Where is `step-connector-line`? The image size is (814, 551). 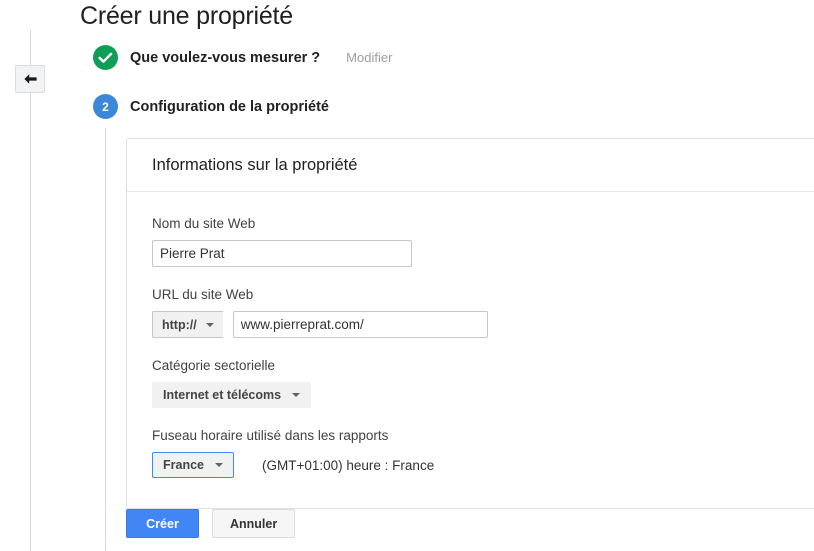
step-connector-line is located at coordinates (105, 339).